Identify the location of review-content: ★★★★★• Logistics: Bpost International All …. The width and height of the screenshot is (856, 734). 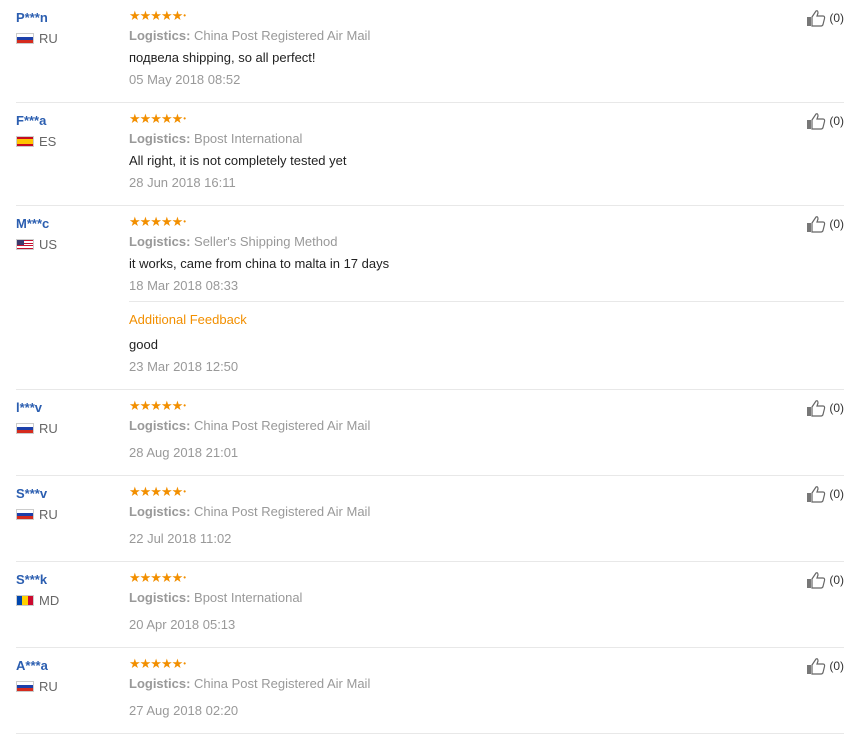
(486, 154).